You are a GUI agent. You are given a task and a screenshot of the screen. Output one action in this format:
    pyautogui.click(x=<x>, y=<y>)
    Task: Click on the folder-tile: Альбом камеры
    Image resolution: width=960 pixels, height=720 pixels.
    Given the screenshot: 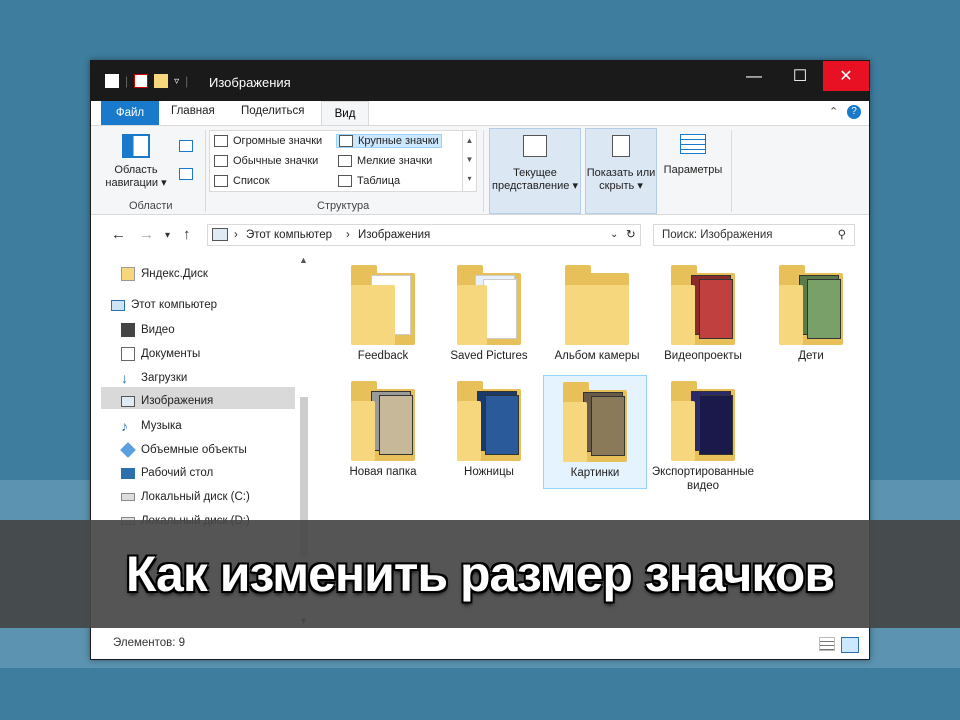 What is the action you would take?
    pyautogui.click(x=597, y=314)
    